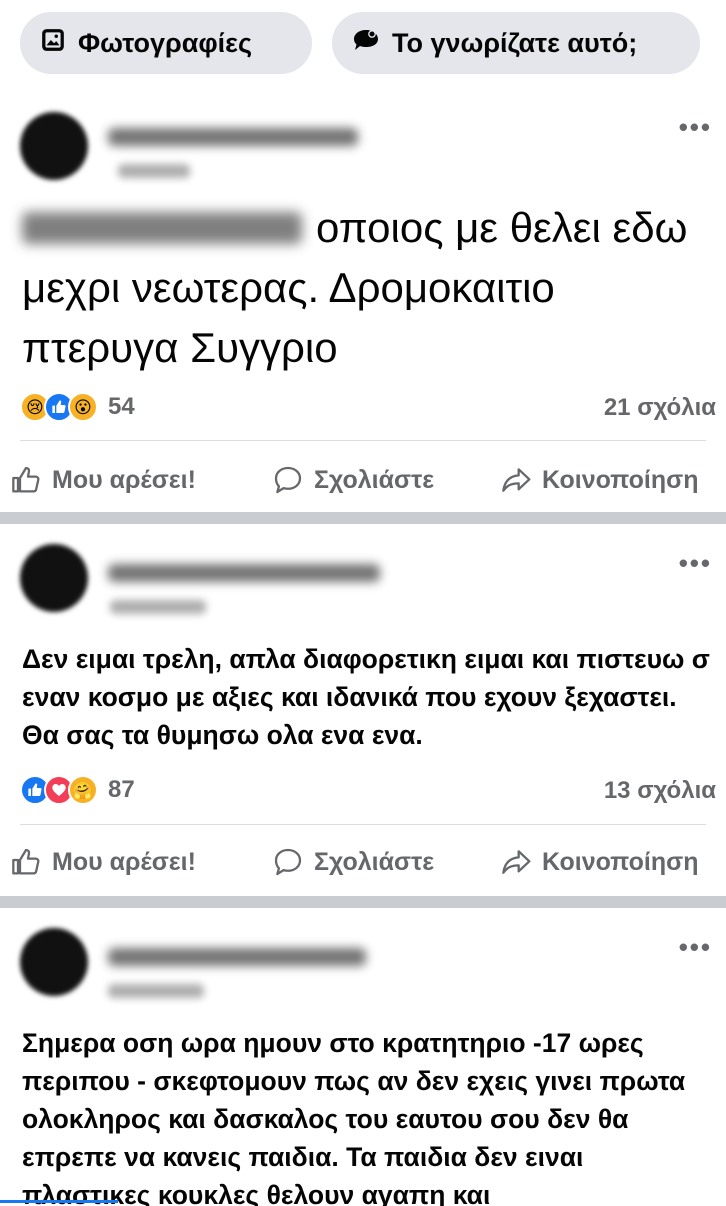 The height and width of the screenshot is (1206, 726). Describe the element at coordinates (83, 407) in the screenshot. I see `wow-reaction-icon: 😮` at that location.